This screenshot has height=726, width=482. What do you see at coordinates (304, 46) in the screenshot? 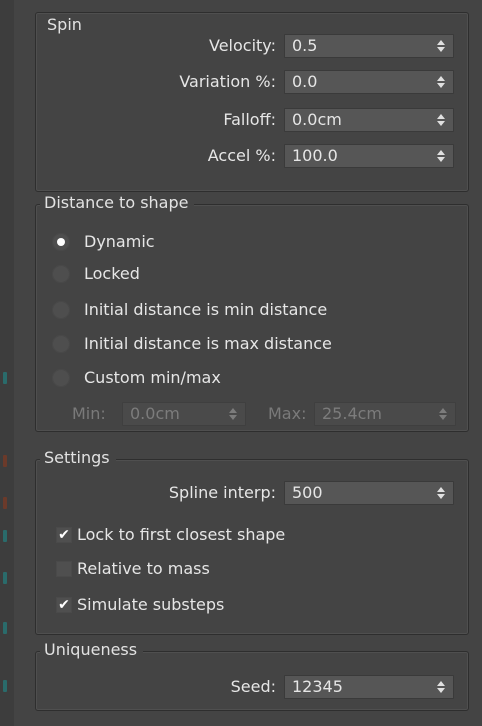
I see `velocity-value: 0.5` at bounding box center [304, 46].